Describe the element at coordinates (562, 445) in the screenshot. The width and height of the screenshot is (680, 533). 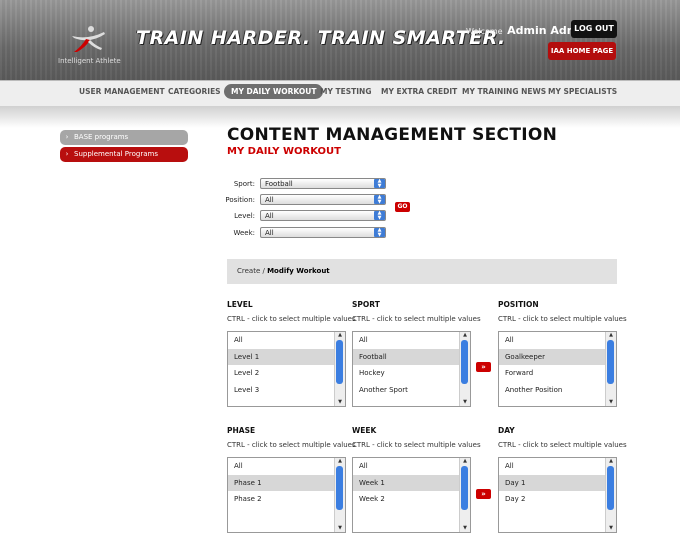
I see `day-hint: CTRL - click to select multiple values` at that location.